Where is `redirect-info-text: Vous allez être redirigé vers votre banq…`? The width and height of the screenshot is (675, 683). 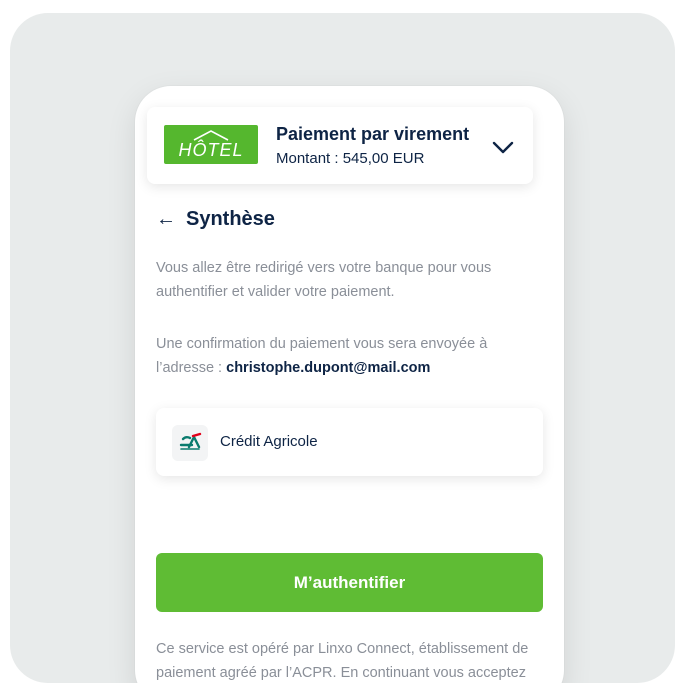
redirect-info-text: Vous allez être redirigé vers votre banq… is located at coordinates (324, 280).